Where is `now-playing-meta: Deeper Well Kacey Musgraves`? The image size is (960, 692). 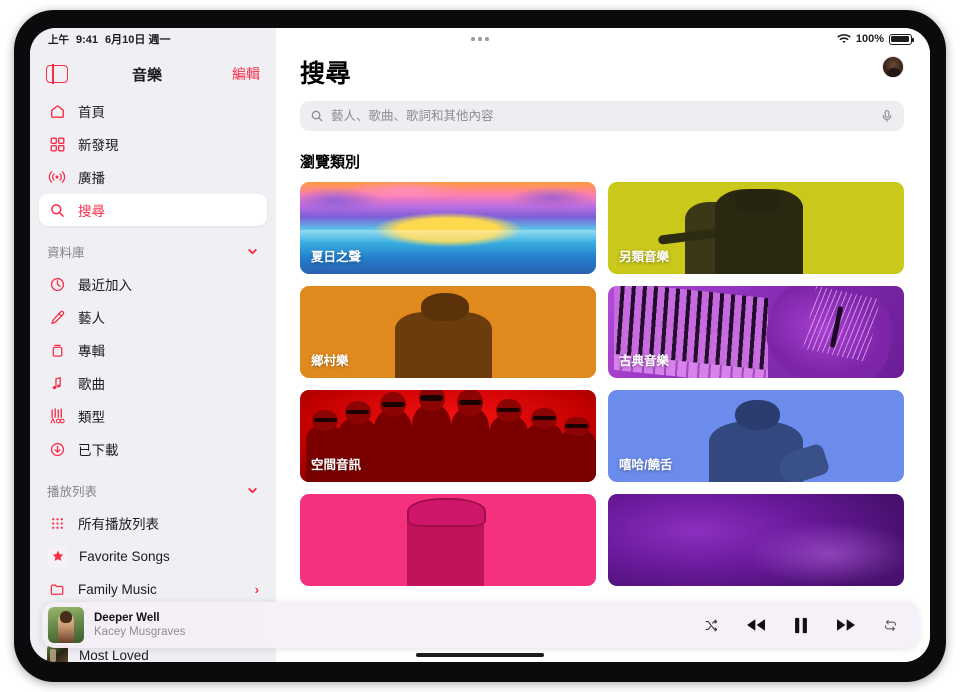 now-playing-meta: Deeper Well Kacey Musgraves is located at coordinates (139, 625).